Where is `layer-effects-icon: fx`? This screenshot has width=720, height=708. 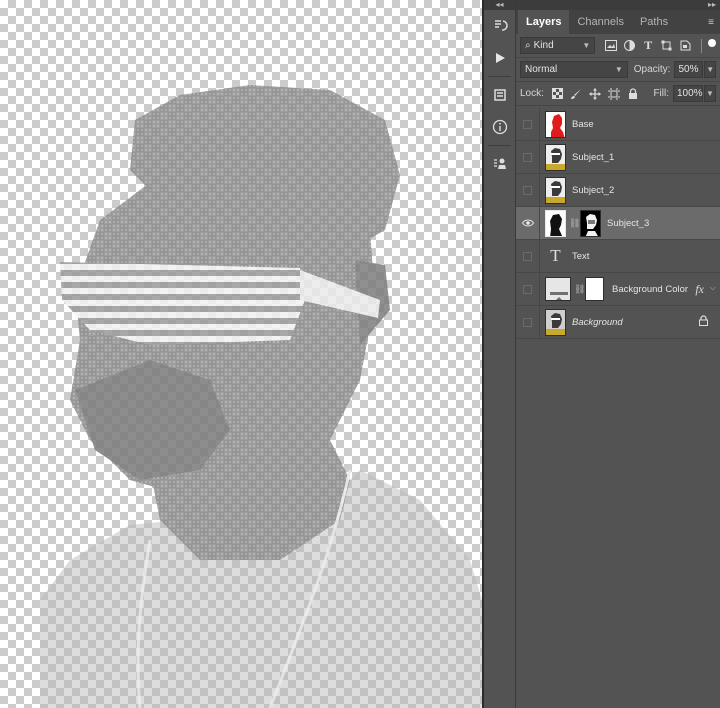
layer-effects-icon: fx is located at coordinates (699, 289).